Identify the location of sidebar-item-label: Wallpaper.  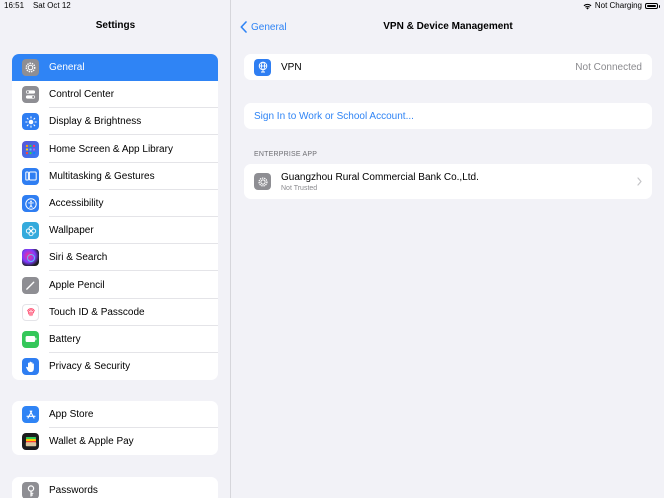
(133, 231).